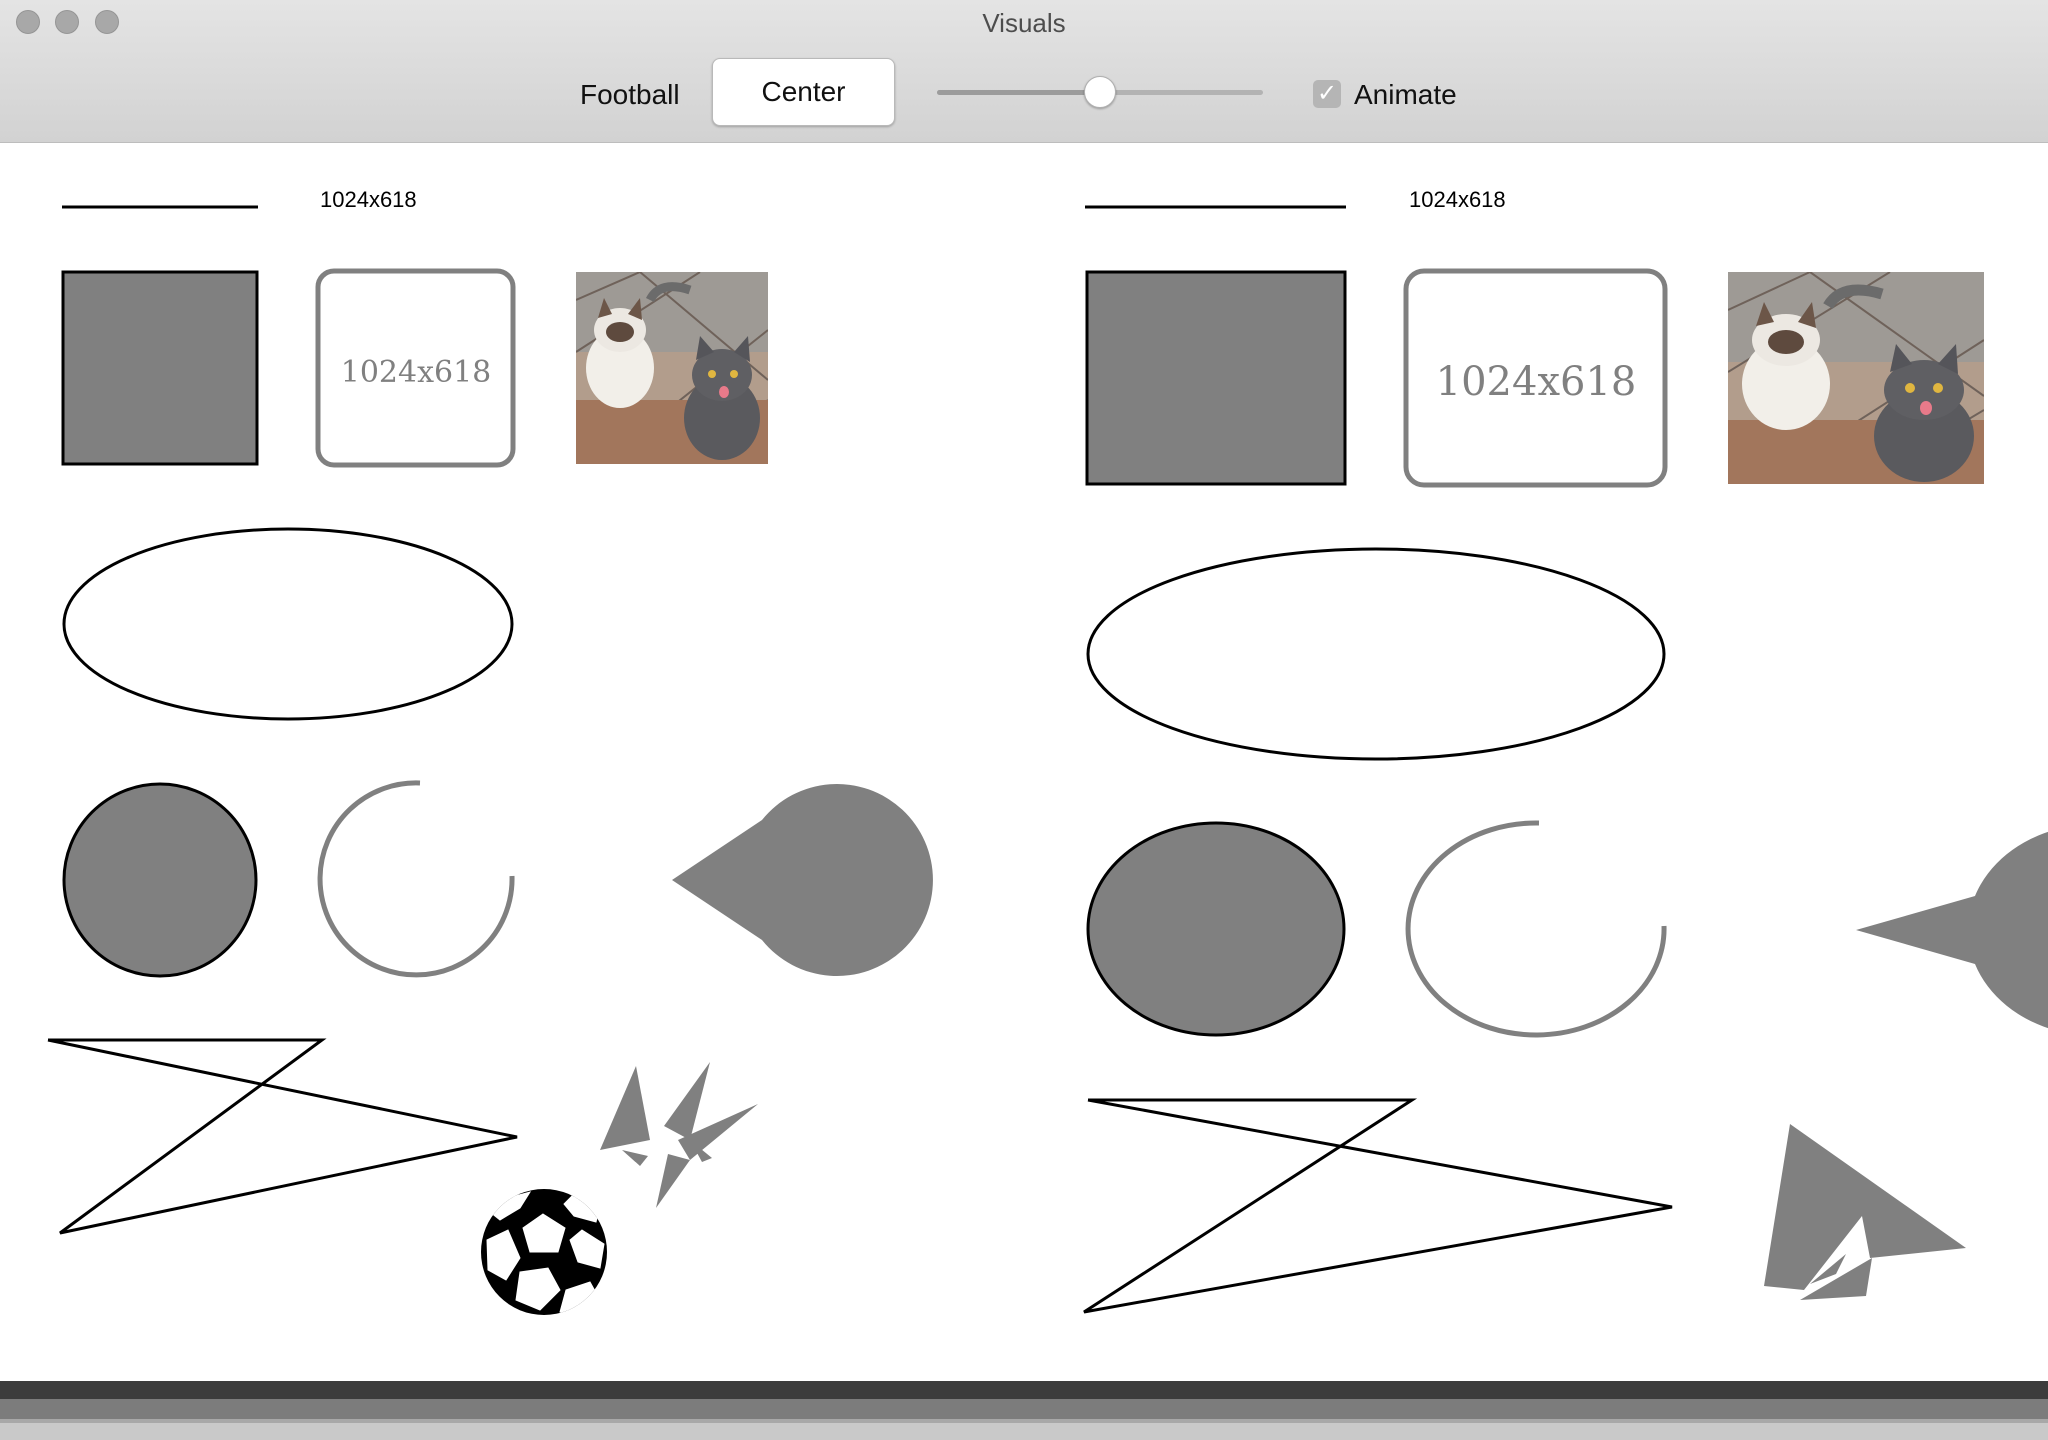 Image resolution: width=2048 pixels, height=1440 pixels. I want to click on filled-ellipse, so click(1216, 929).